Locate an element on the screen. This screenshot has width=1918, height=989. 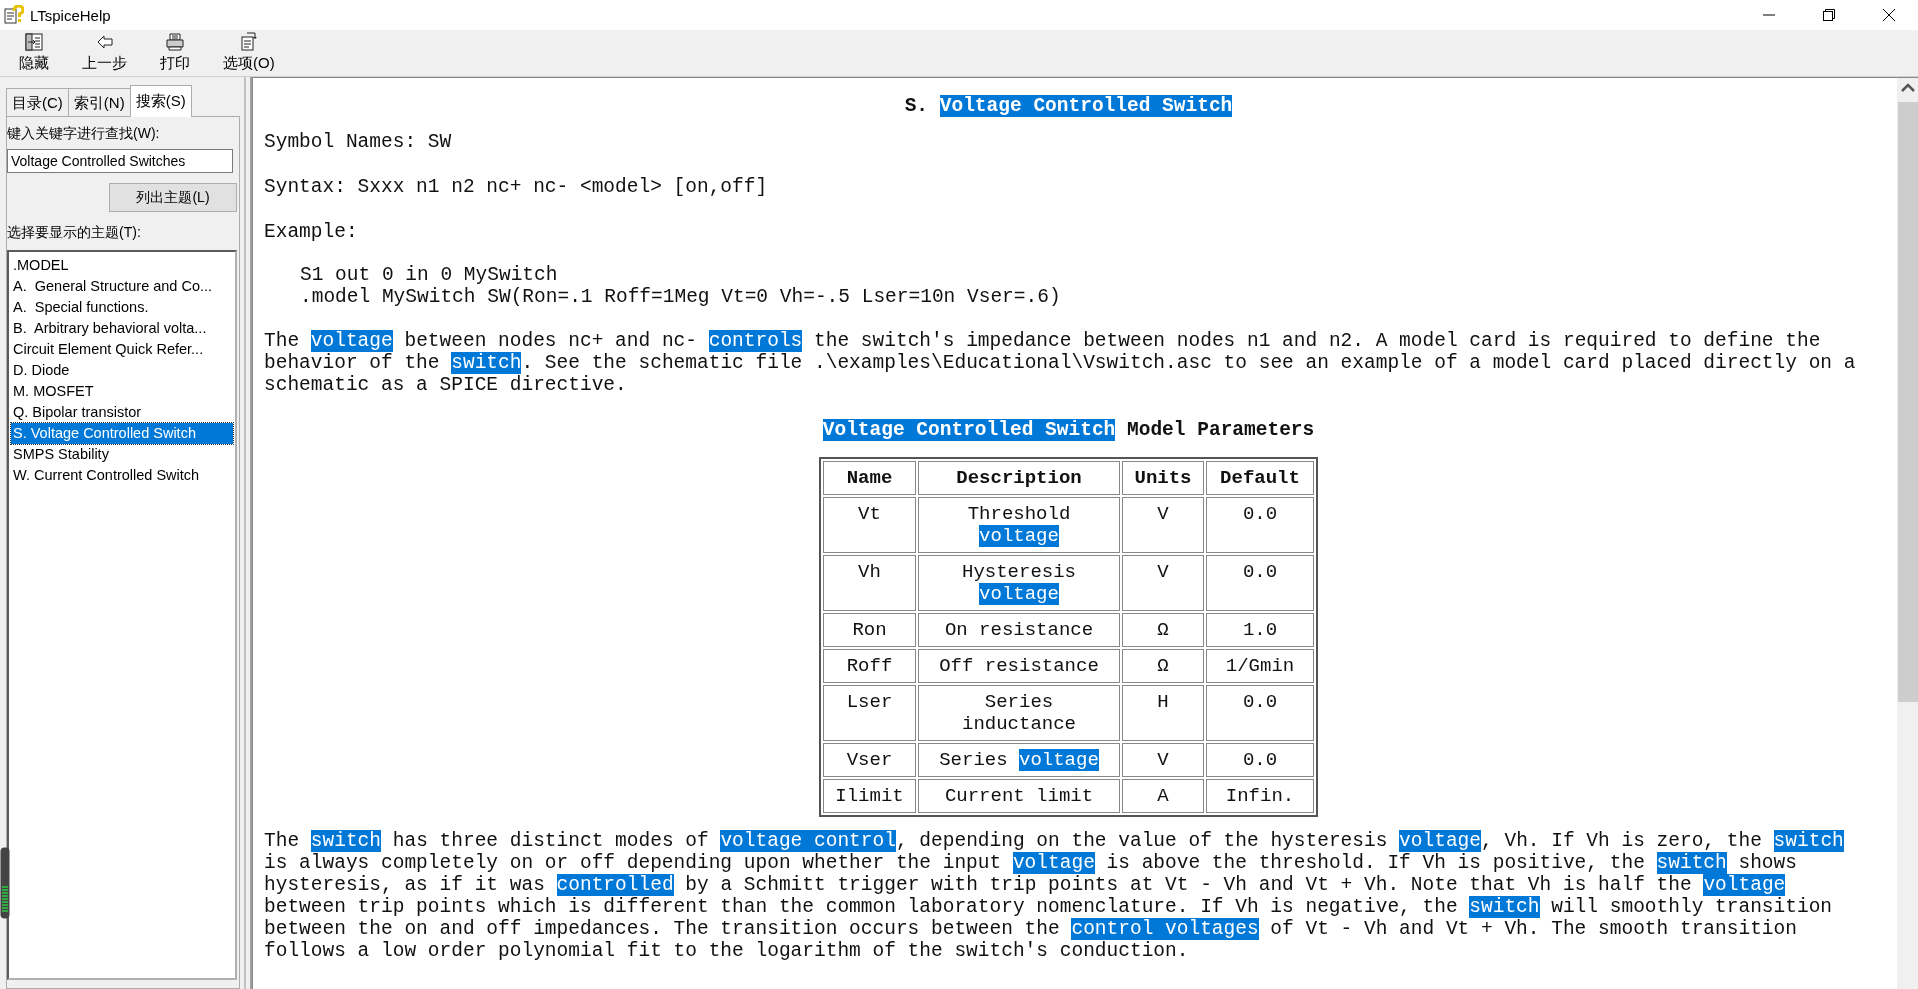
table-cell: Vser is located at coordinates (869, 760).